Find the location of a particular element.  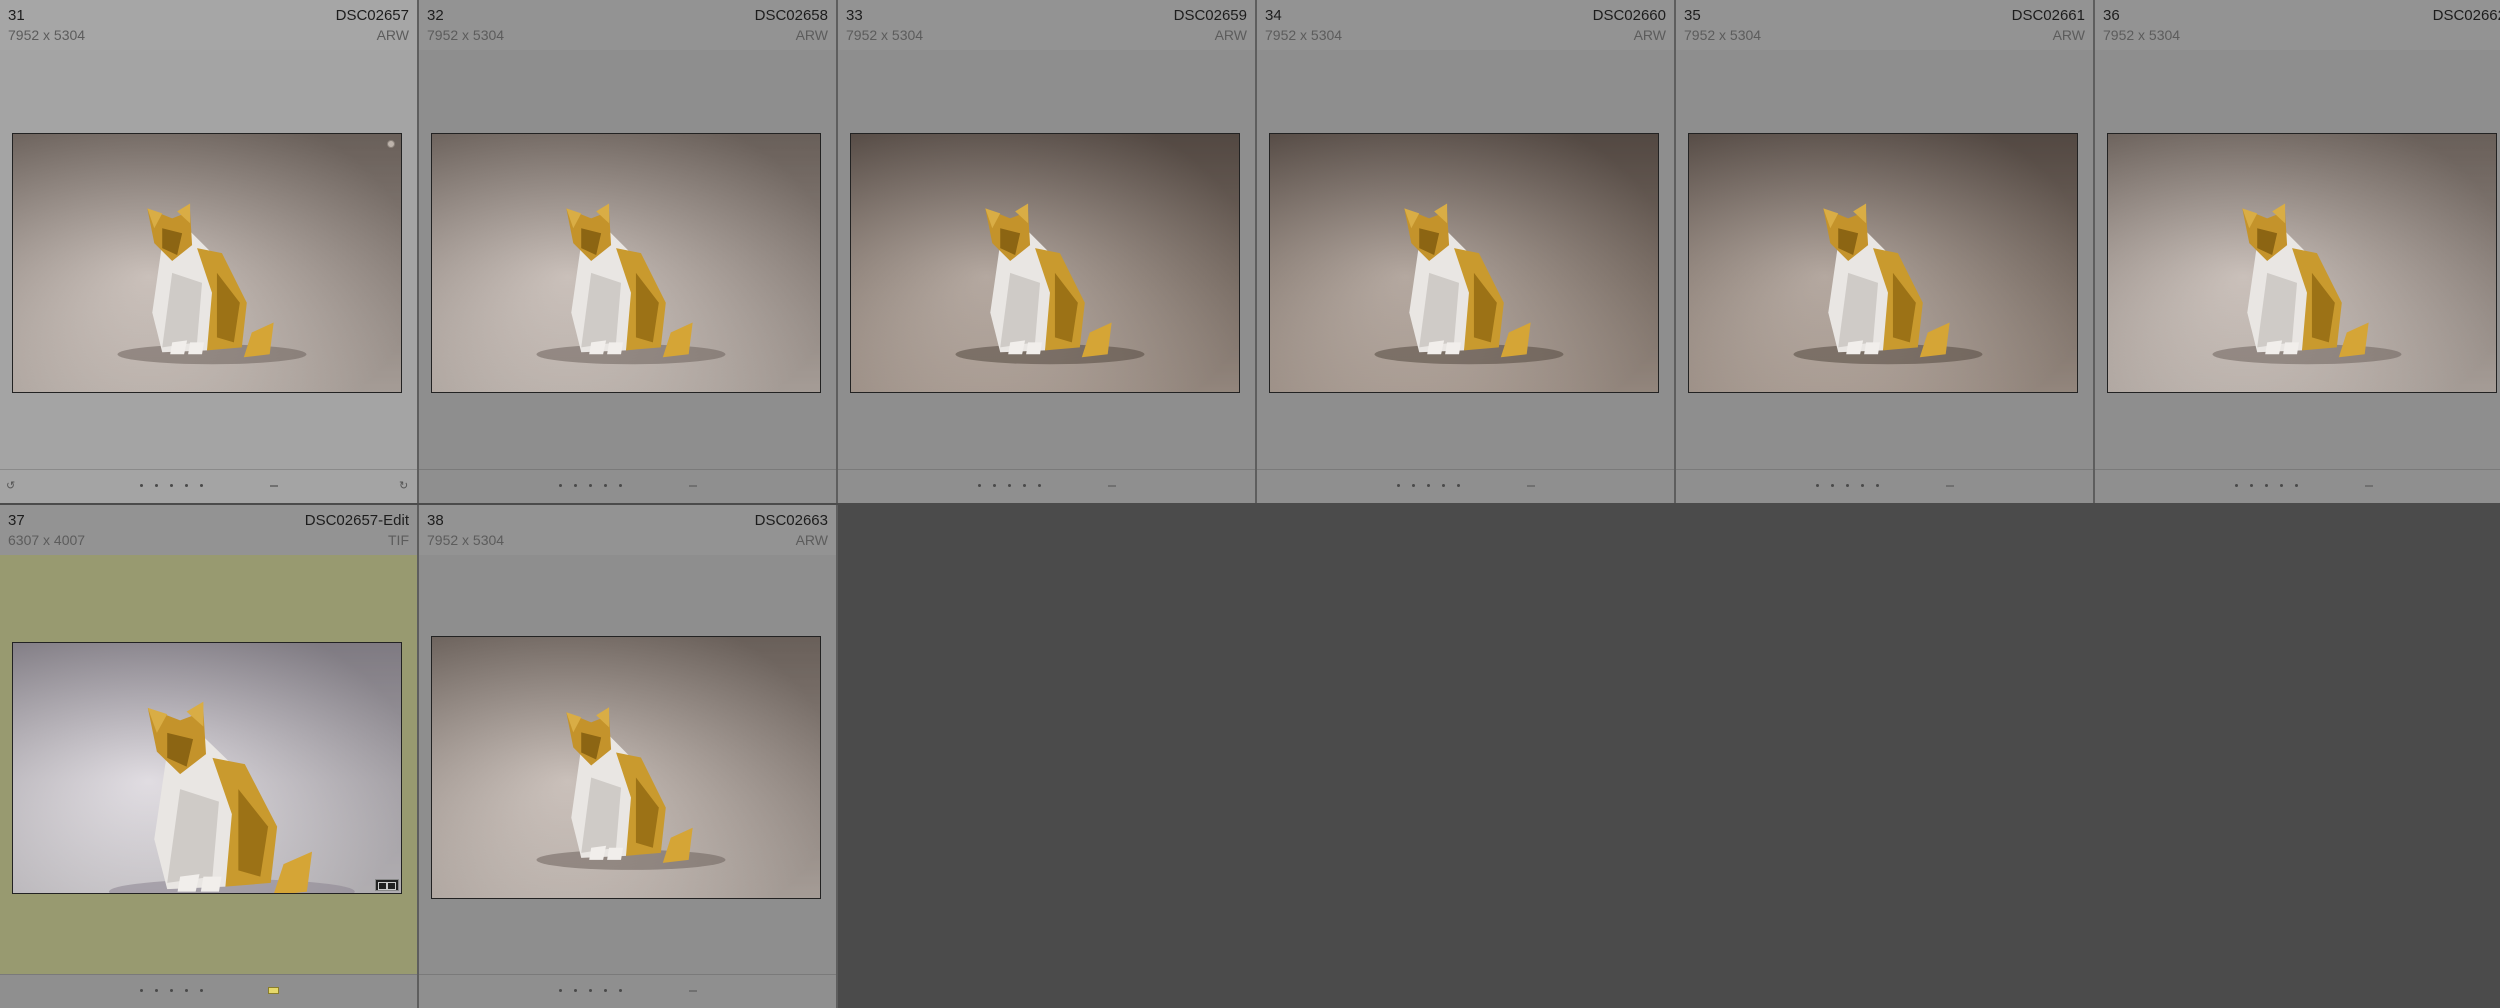

grid-cell: 34 DSC02660 7952 x 5304 ARW is located at coordinates (1466, 251).